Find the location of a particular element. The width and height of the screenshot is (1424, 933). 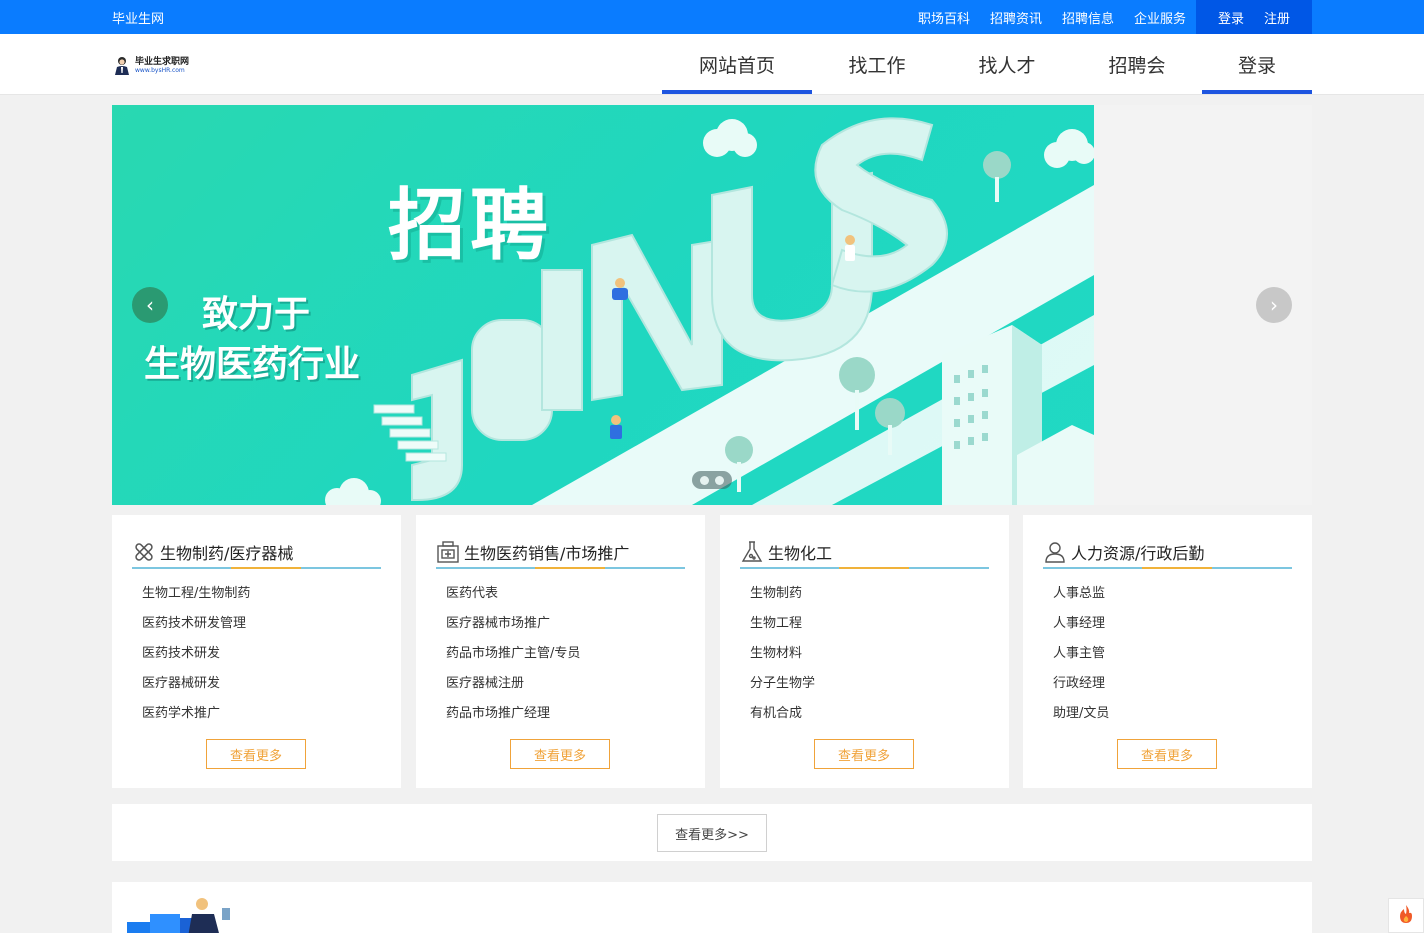

list-item: 人事总监 is located at coordinates (1081, 598).